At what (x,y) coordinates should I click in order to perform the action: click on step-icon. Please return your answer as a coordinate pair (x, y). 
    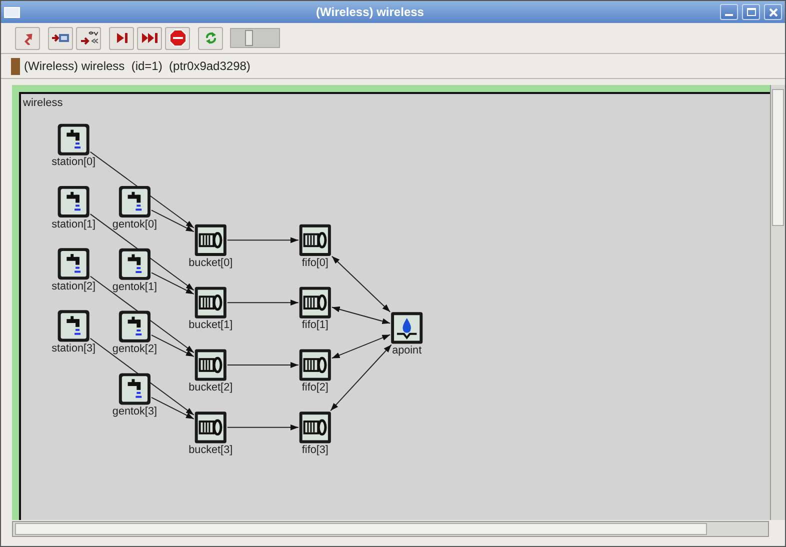
    Looking at the image, I should click on (122, 38).